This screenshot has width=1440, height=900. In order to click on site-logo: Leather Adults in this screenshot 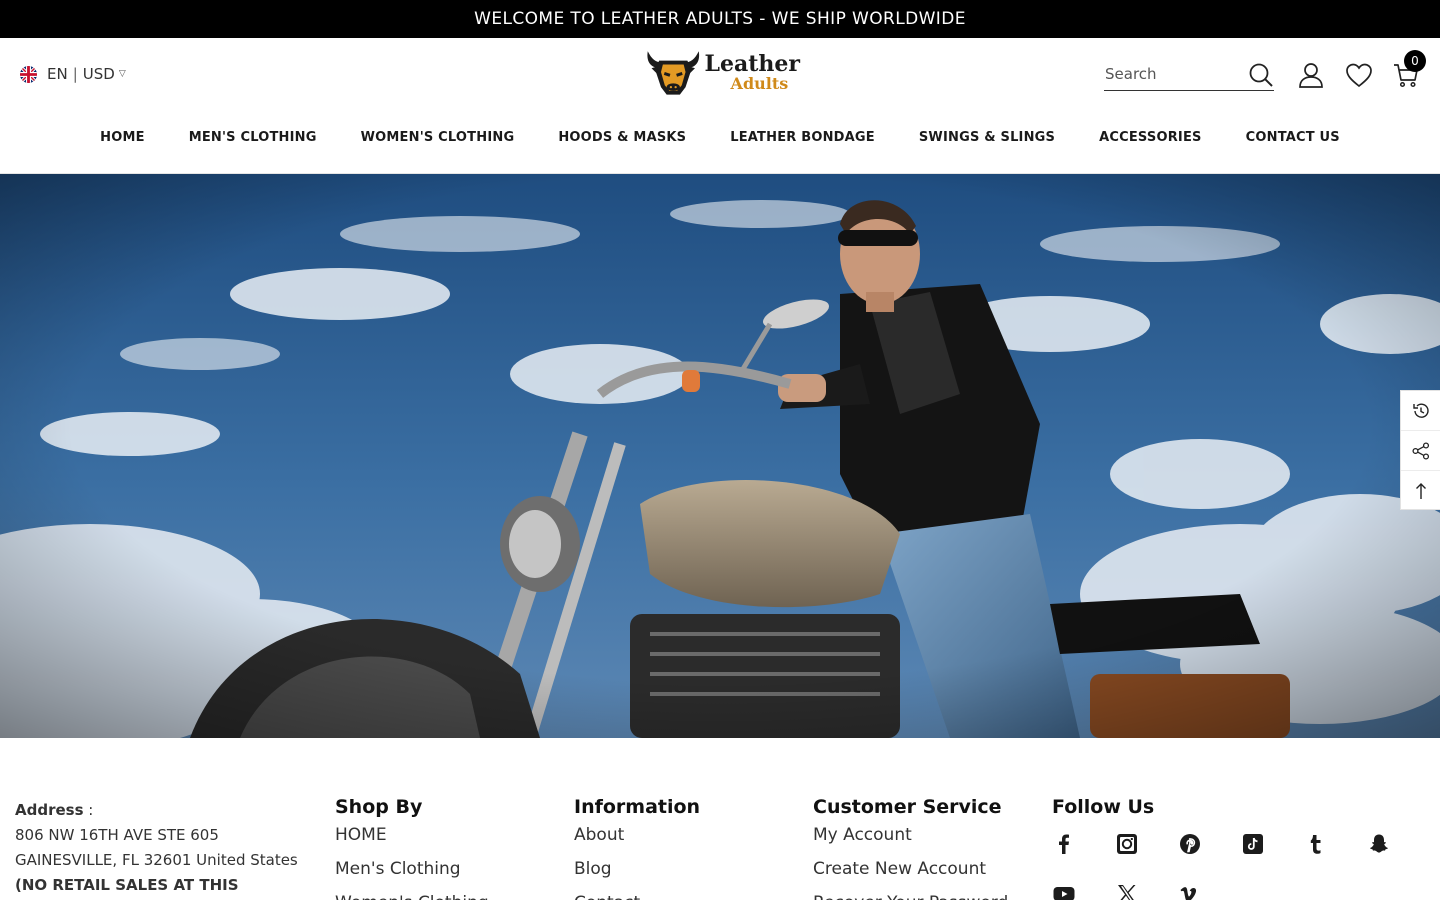, I will do `click(722, 72)`.